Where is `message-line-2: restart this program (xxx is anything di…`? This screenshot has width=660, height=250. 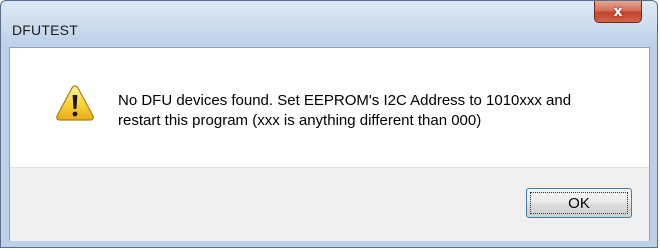 message-line-2: restart this program (xxx is anything di… is located at coordinates (300, 120).